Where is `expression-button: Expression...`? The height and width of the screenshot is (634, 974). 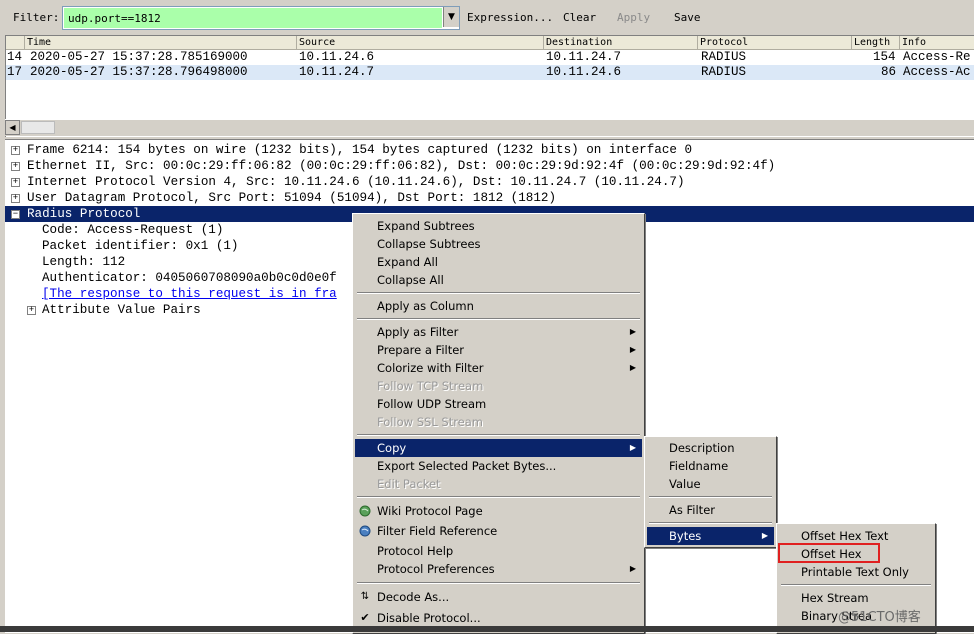
expression-button: Expression... is located at coordinates (510, 17).